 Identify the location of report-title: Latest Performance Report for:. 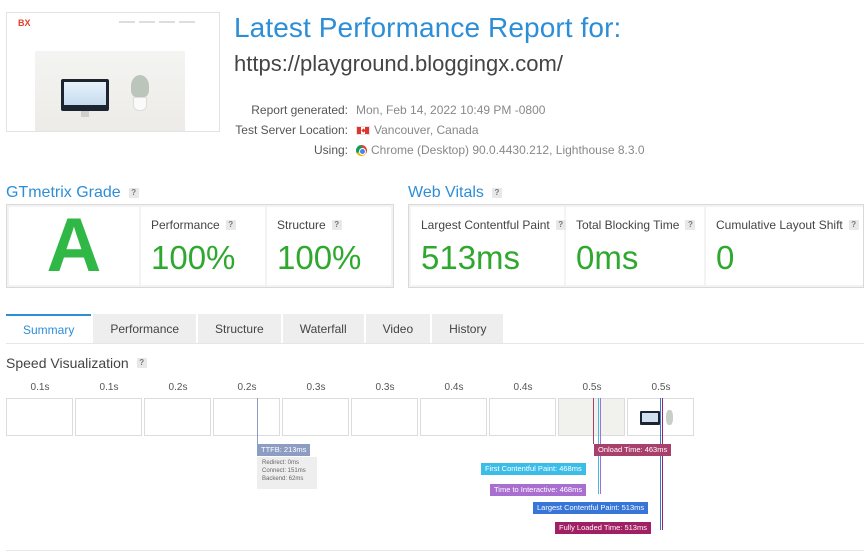
(428, 27).